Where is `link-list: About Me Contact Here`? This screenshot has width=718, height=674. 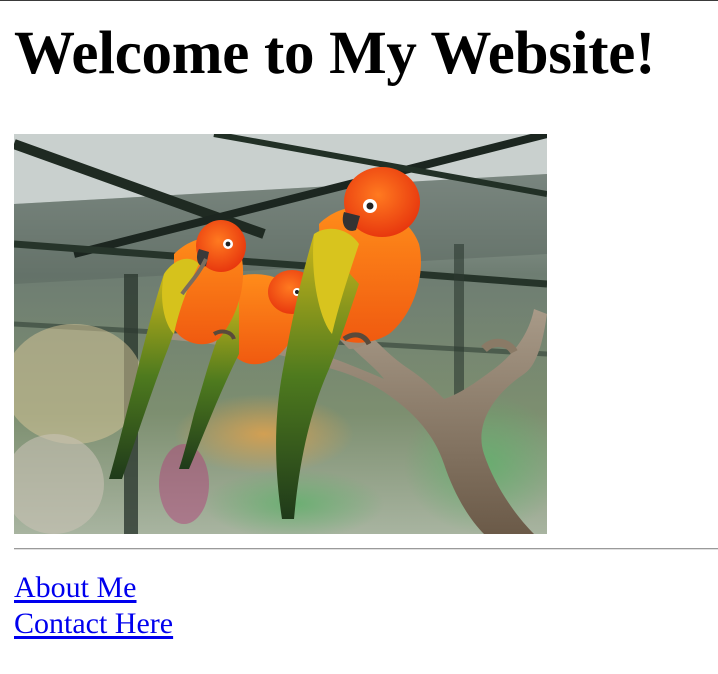 link-list: About Me Contact Here is located at coordinates (93, 606).